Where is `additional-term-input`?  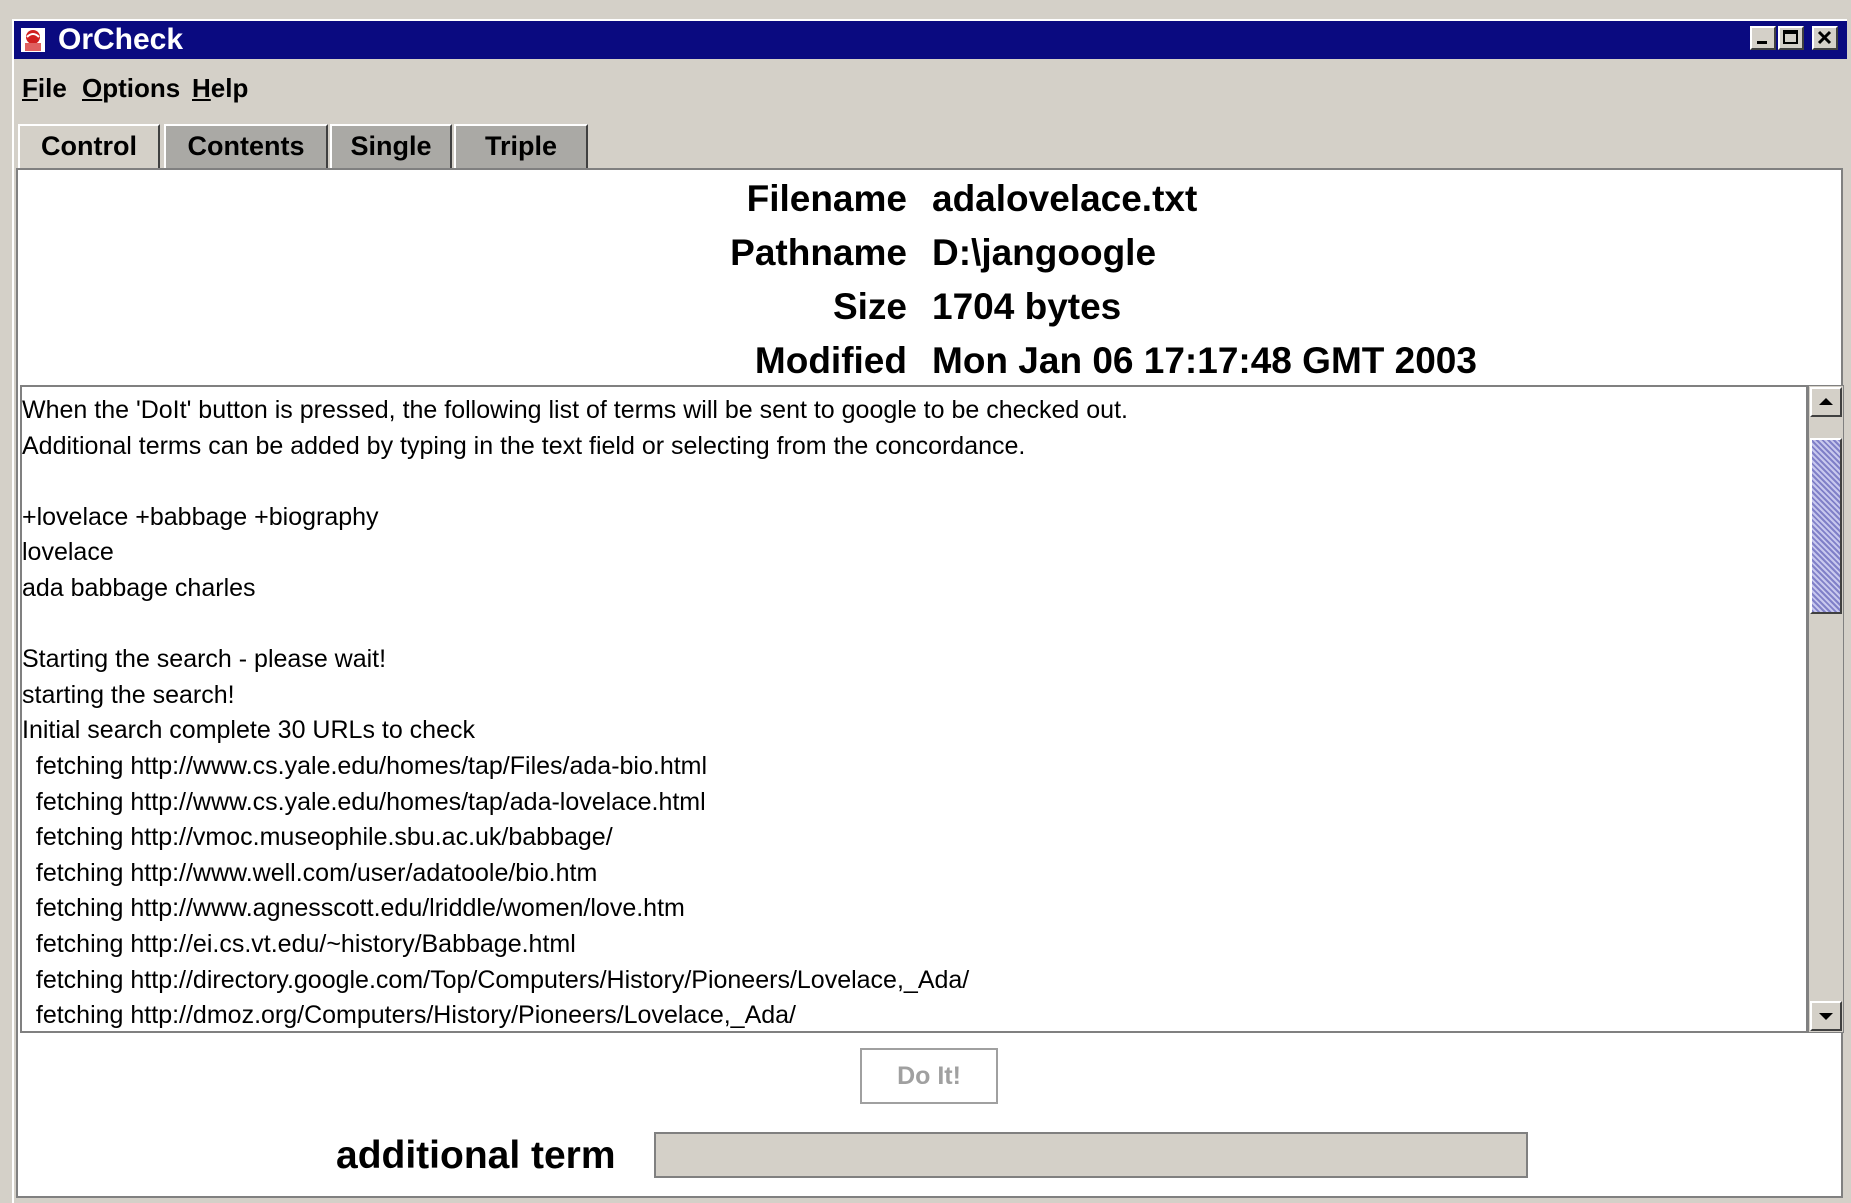
additional-term-input is located at coordinates (1091, 1155).